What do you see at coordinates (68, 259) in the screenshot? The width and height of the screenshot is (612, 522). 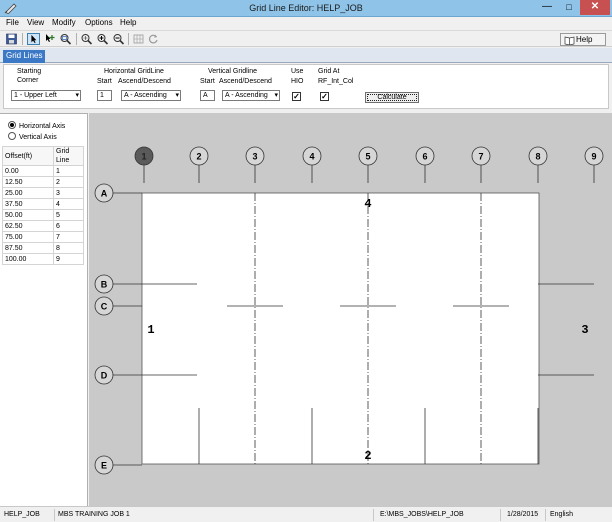 I see `gridline-cell: 9` at bounding box center [68, 259].